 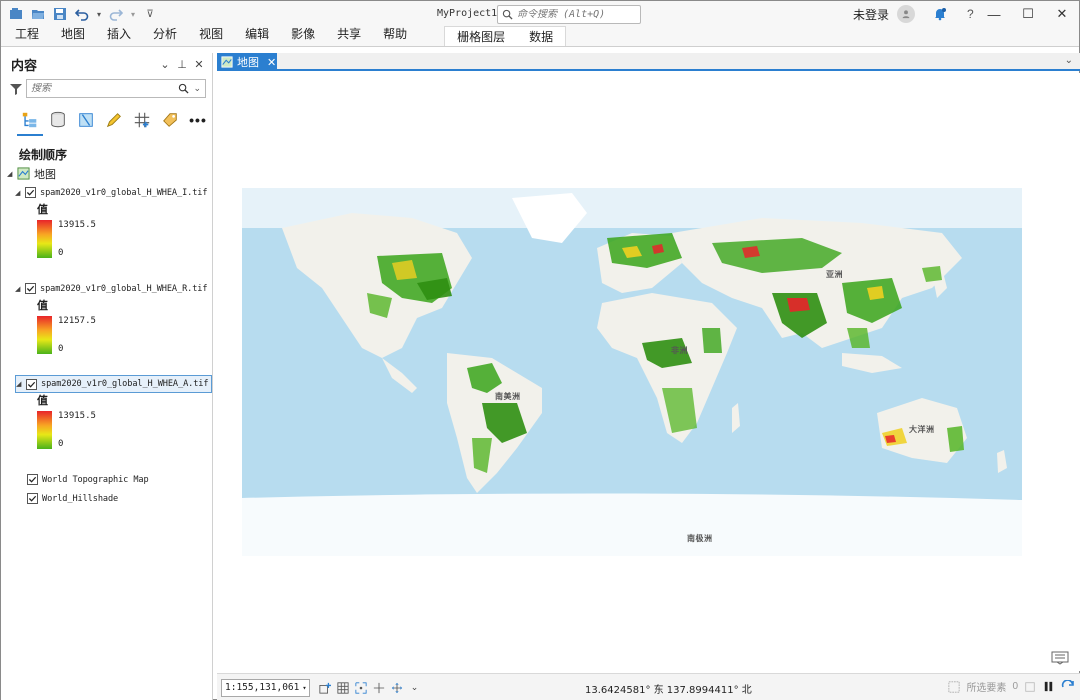 I want to click on tab-map-view: 地图 ✕, so click(x=247, y=62).